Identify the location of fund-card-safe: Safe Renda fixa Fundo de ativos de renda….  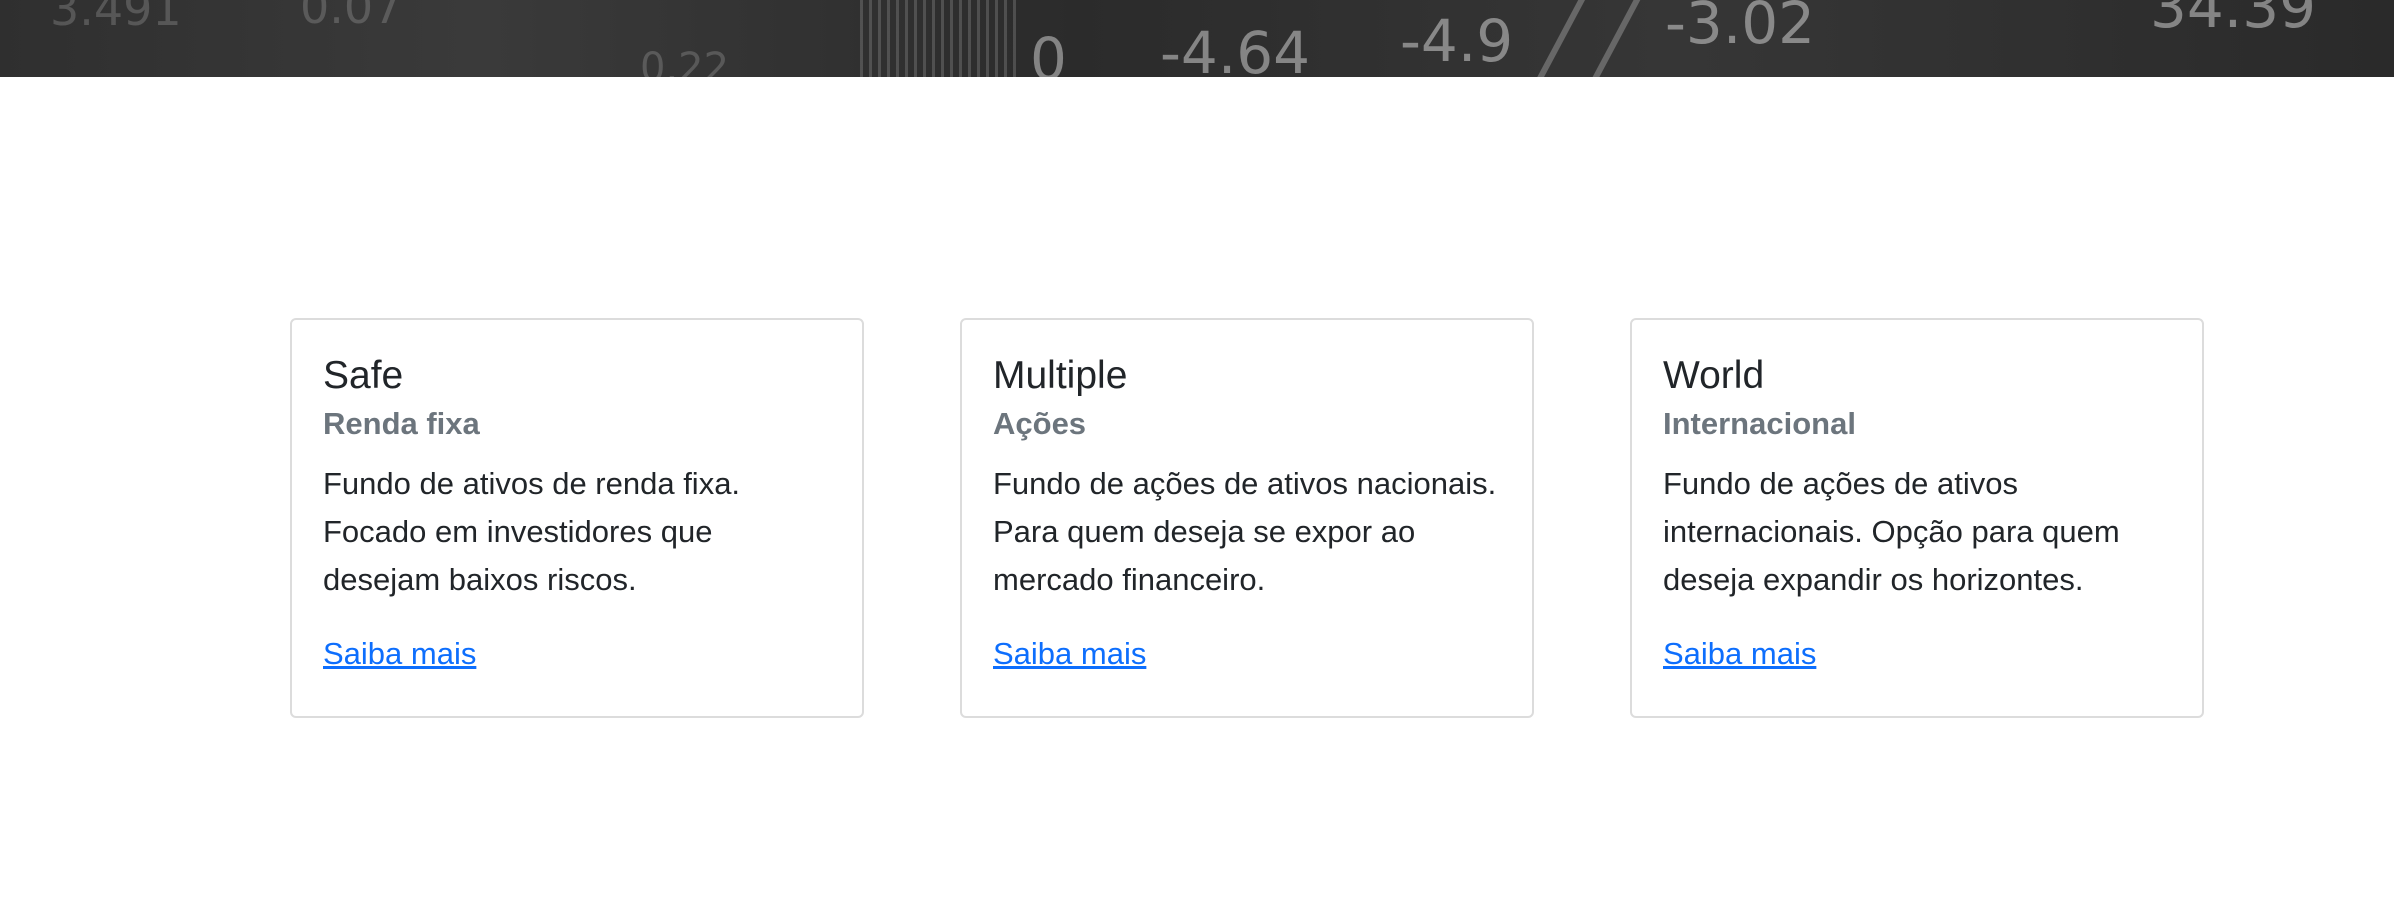
(577, 518).